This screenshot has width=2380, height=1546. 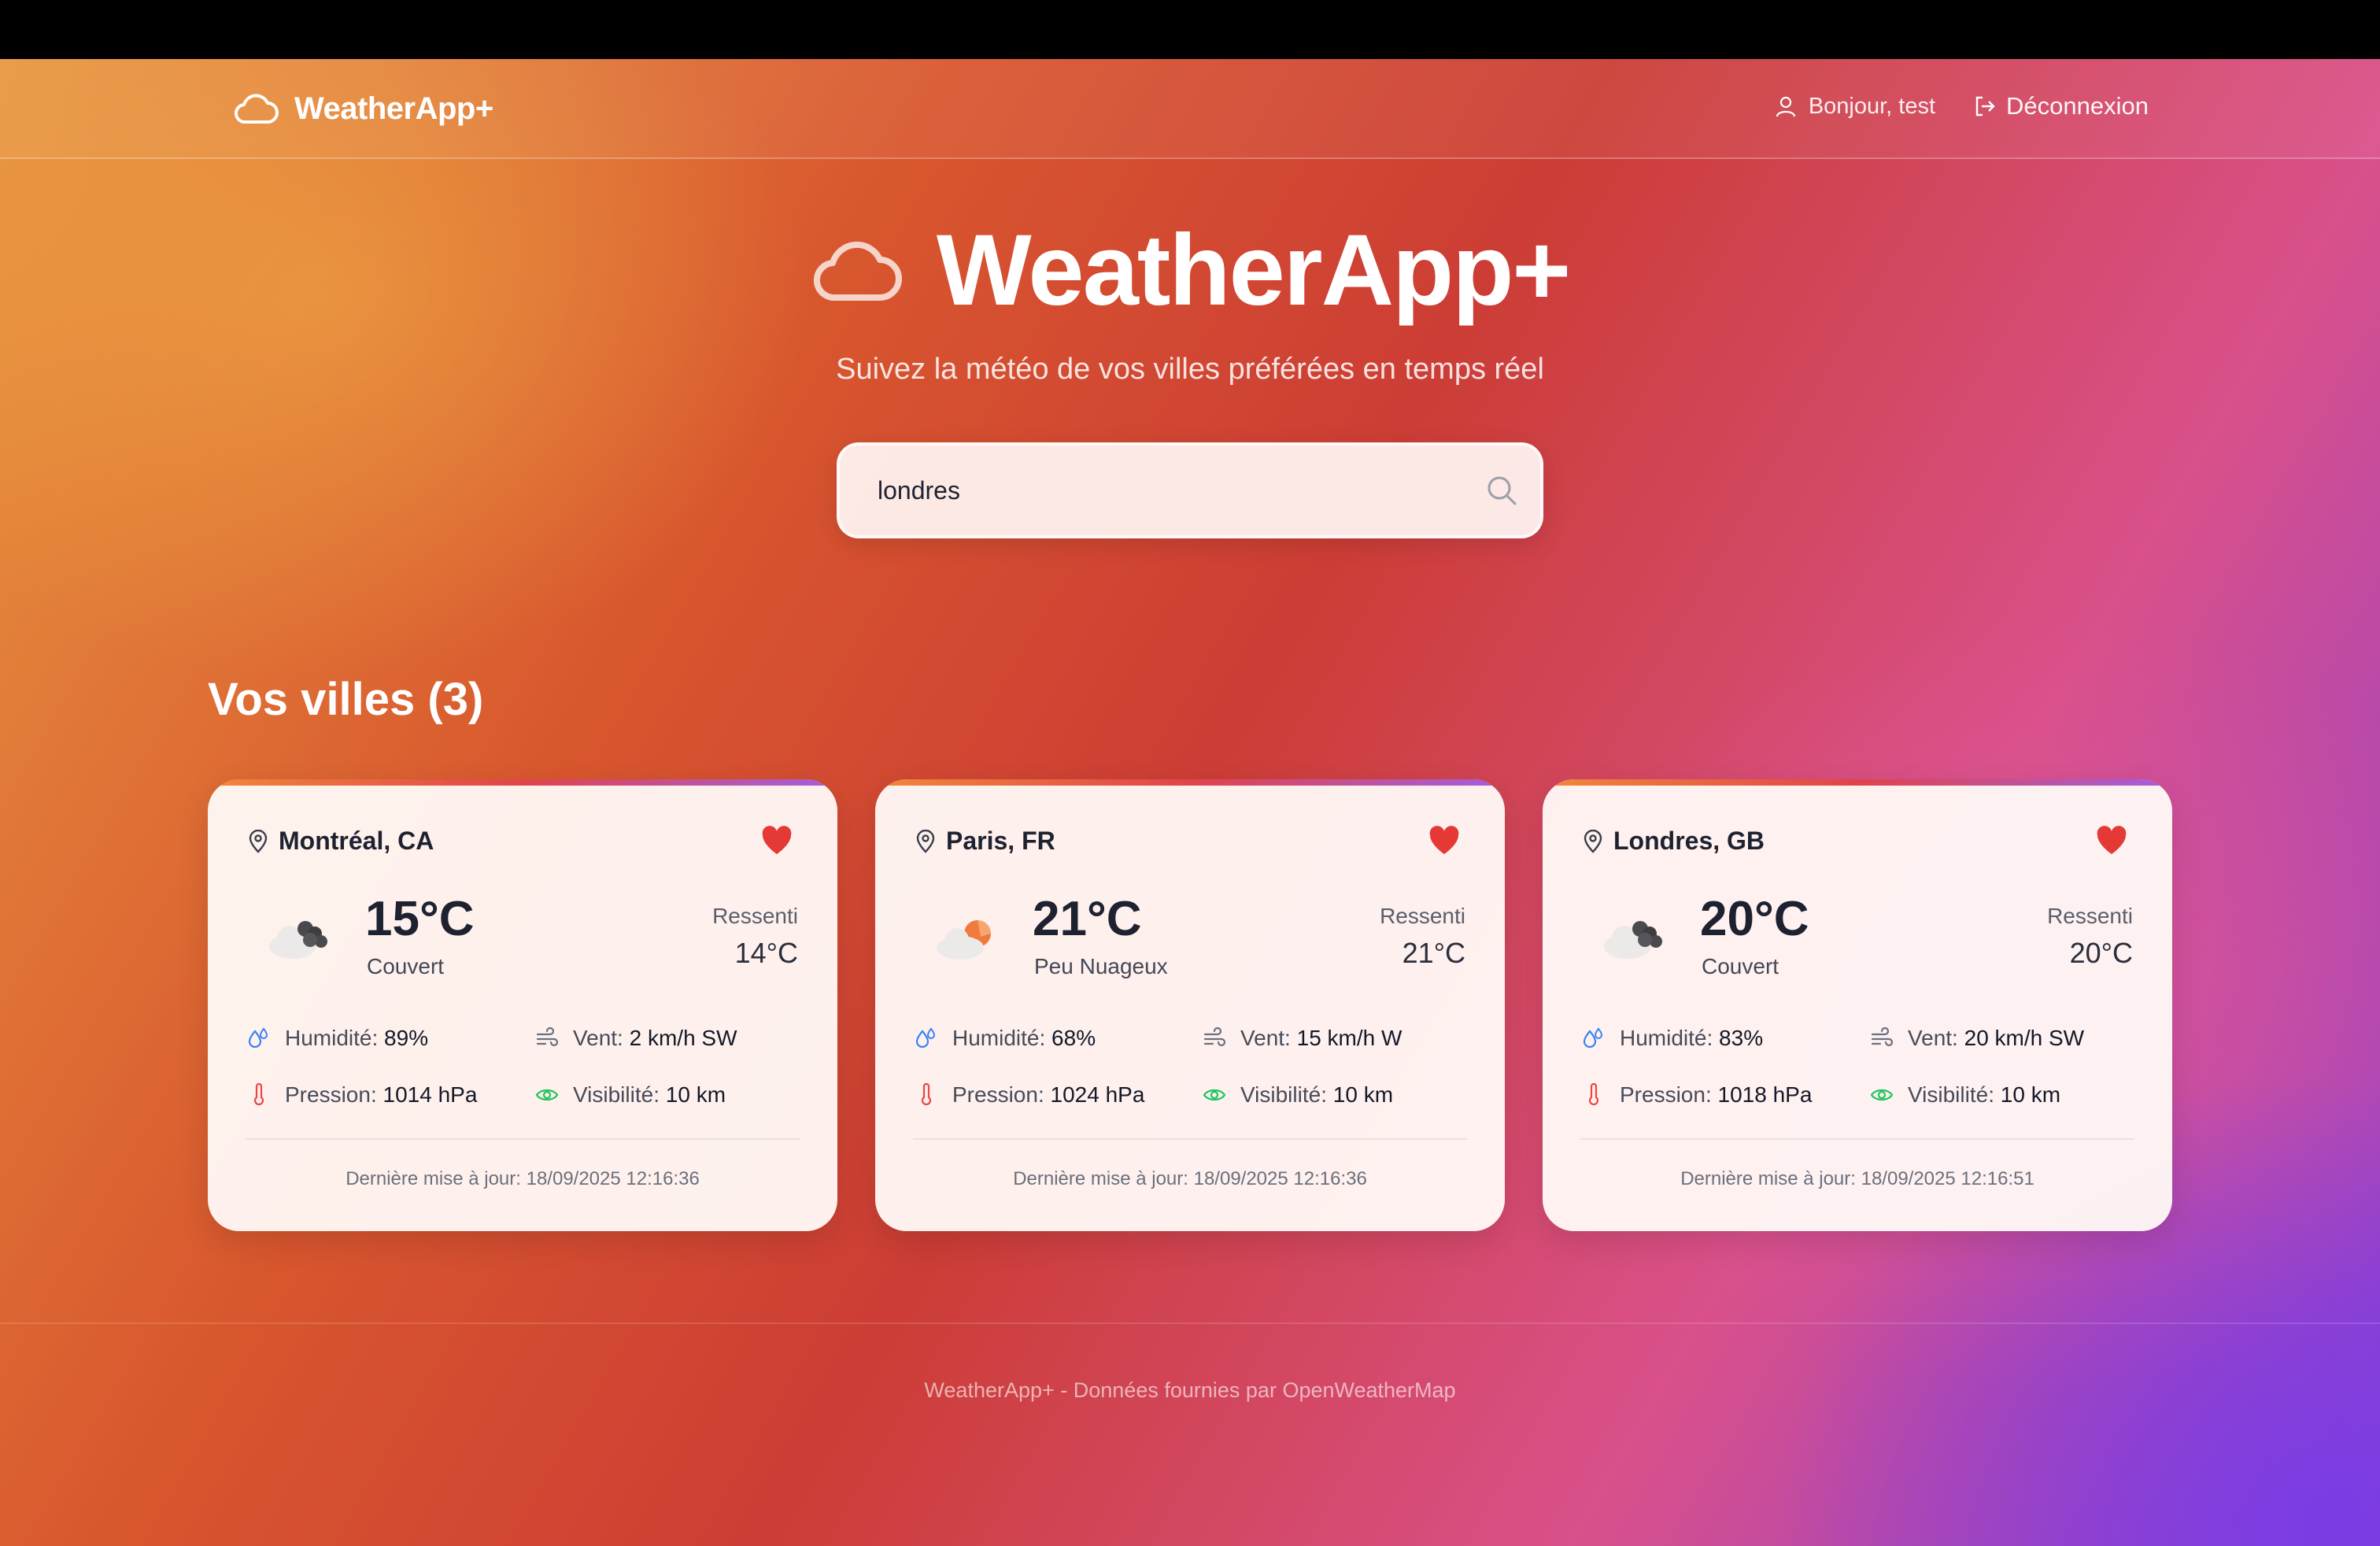 I want to click on user-icon, so click(x=1785, y=106).